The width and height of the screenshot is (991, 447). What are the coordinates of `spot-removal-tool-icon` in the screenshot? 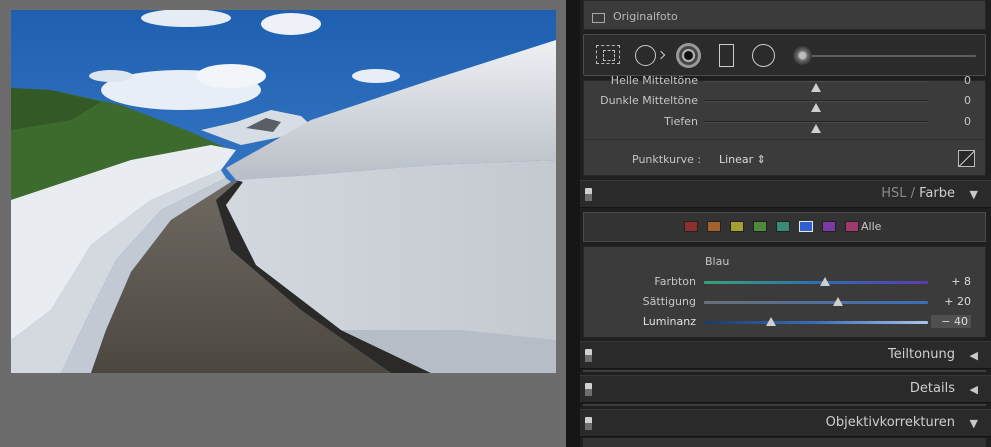 It's located at (645, 55).